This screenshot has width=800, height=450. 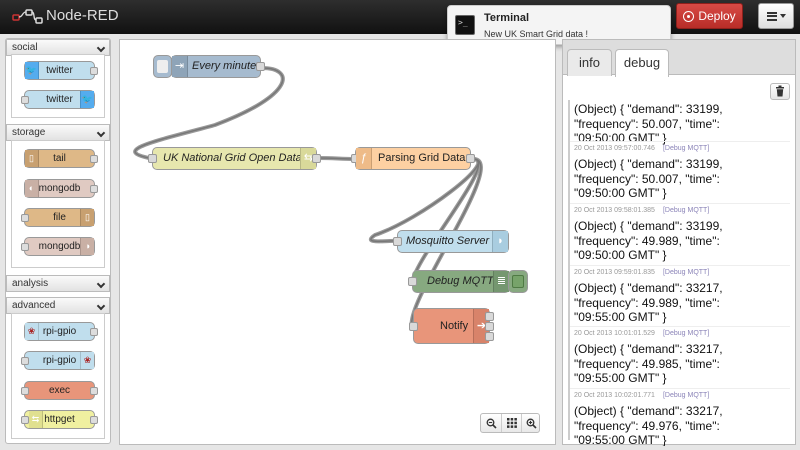 What do you see at coordinates (589, 62) in the screenshot?
I see `tab-info: info` at bounding box center [589, 62].